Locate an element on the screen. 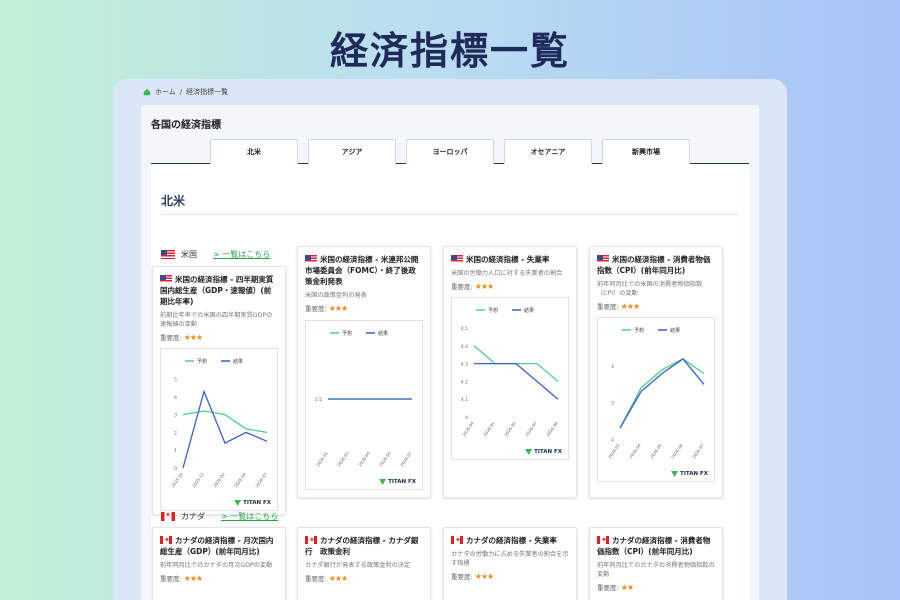 The image size is (900, 600). card-title: カナダの経済指標 - 失業率 is located at coordinates (510, 540).